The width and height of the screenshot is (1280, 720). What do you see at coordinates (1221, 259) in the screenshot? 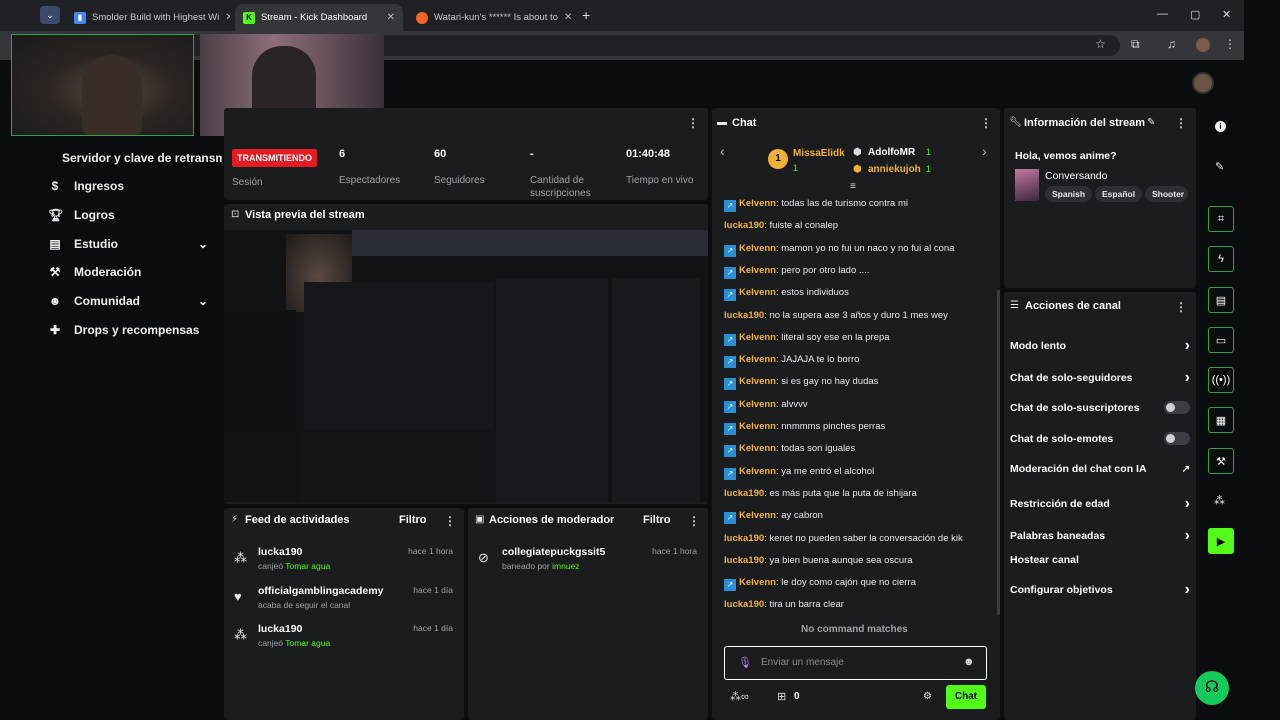
I see `rail-lightning-button: ϟ` at bounding box center [1221, 259].